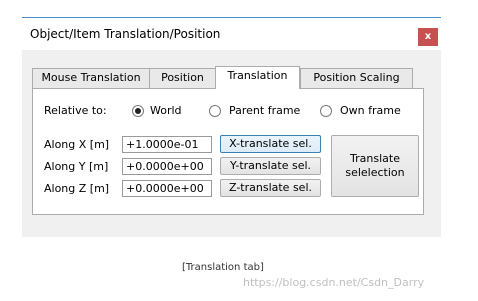  Describe the element at coordinates (257, 77) in the screenshot. I see `tab-translation: Translation` at that location.